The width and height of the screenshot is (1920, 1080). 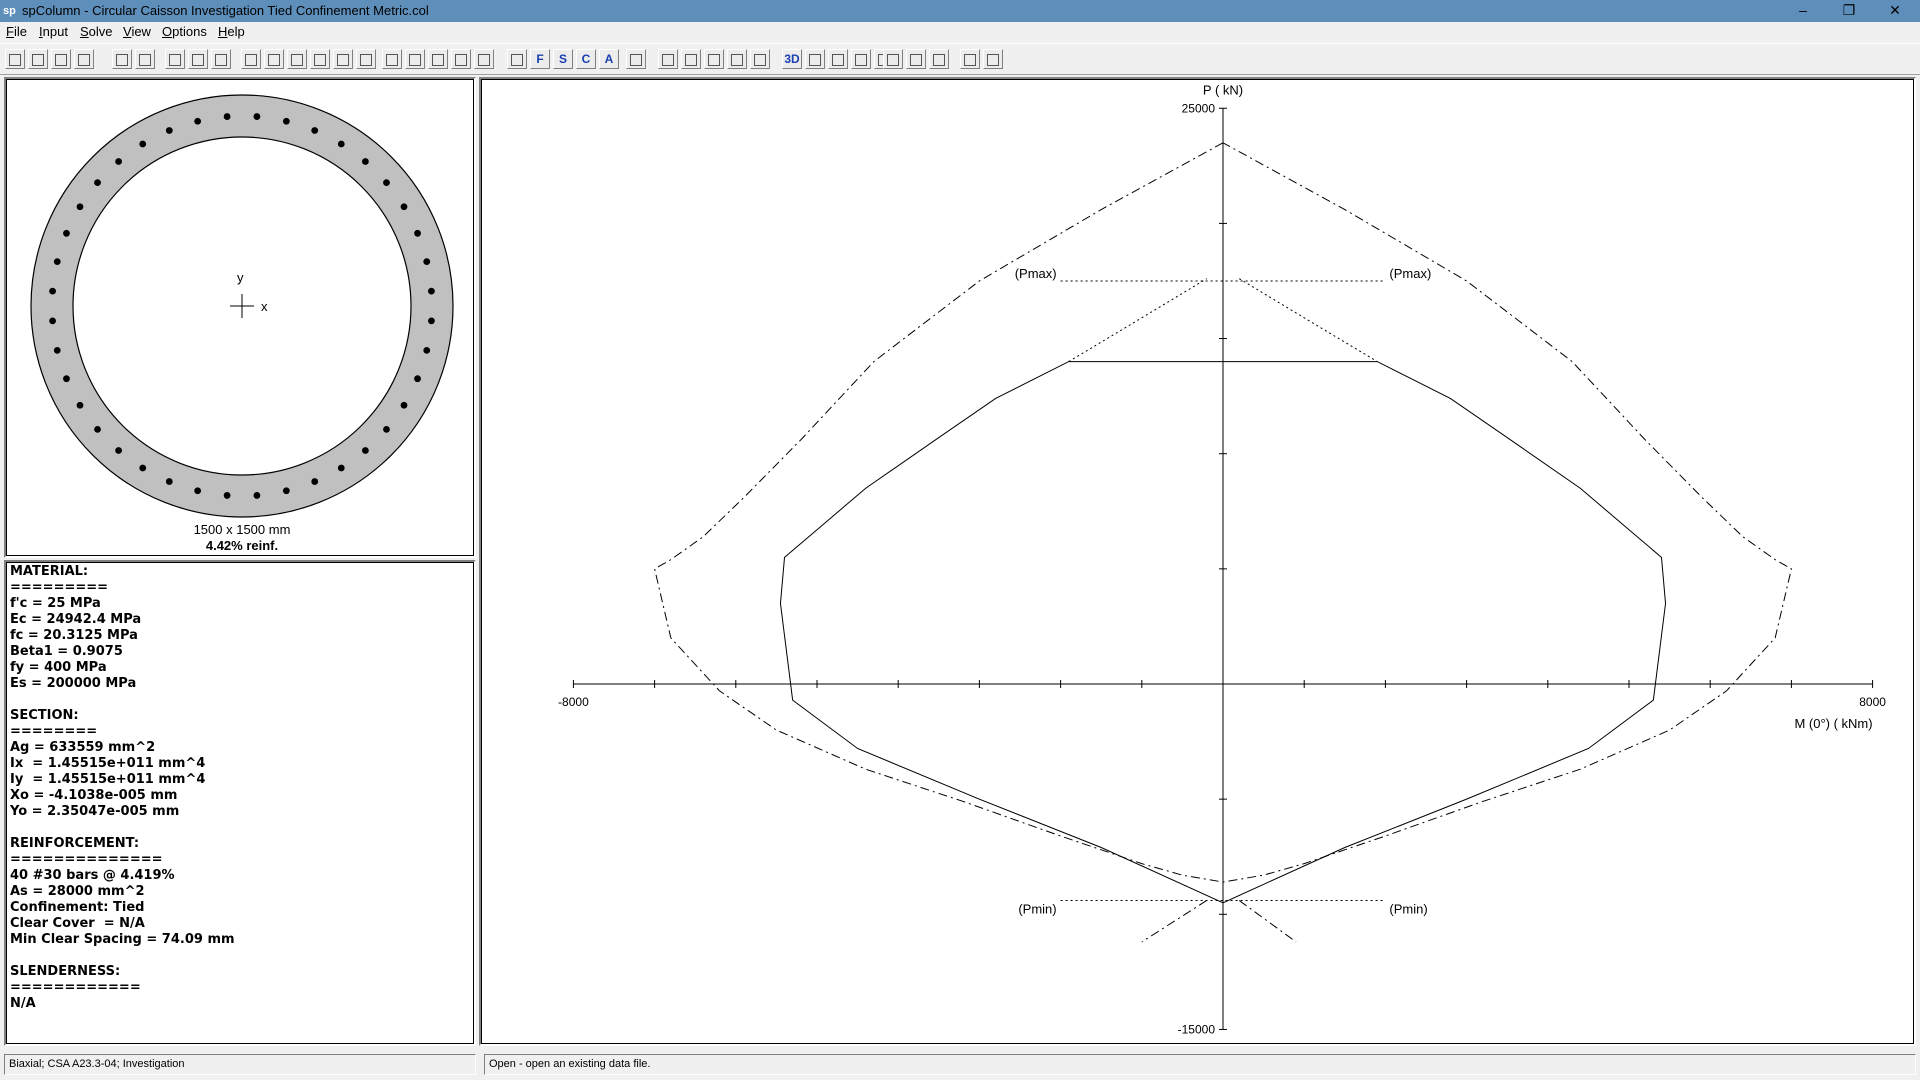 I want to click on material-props-icon, so click(x=145, y=59).